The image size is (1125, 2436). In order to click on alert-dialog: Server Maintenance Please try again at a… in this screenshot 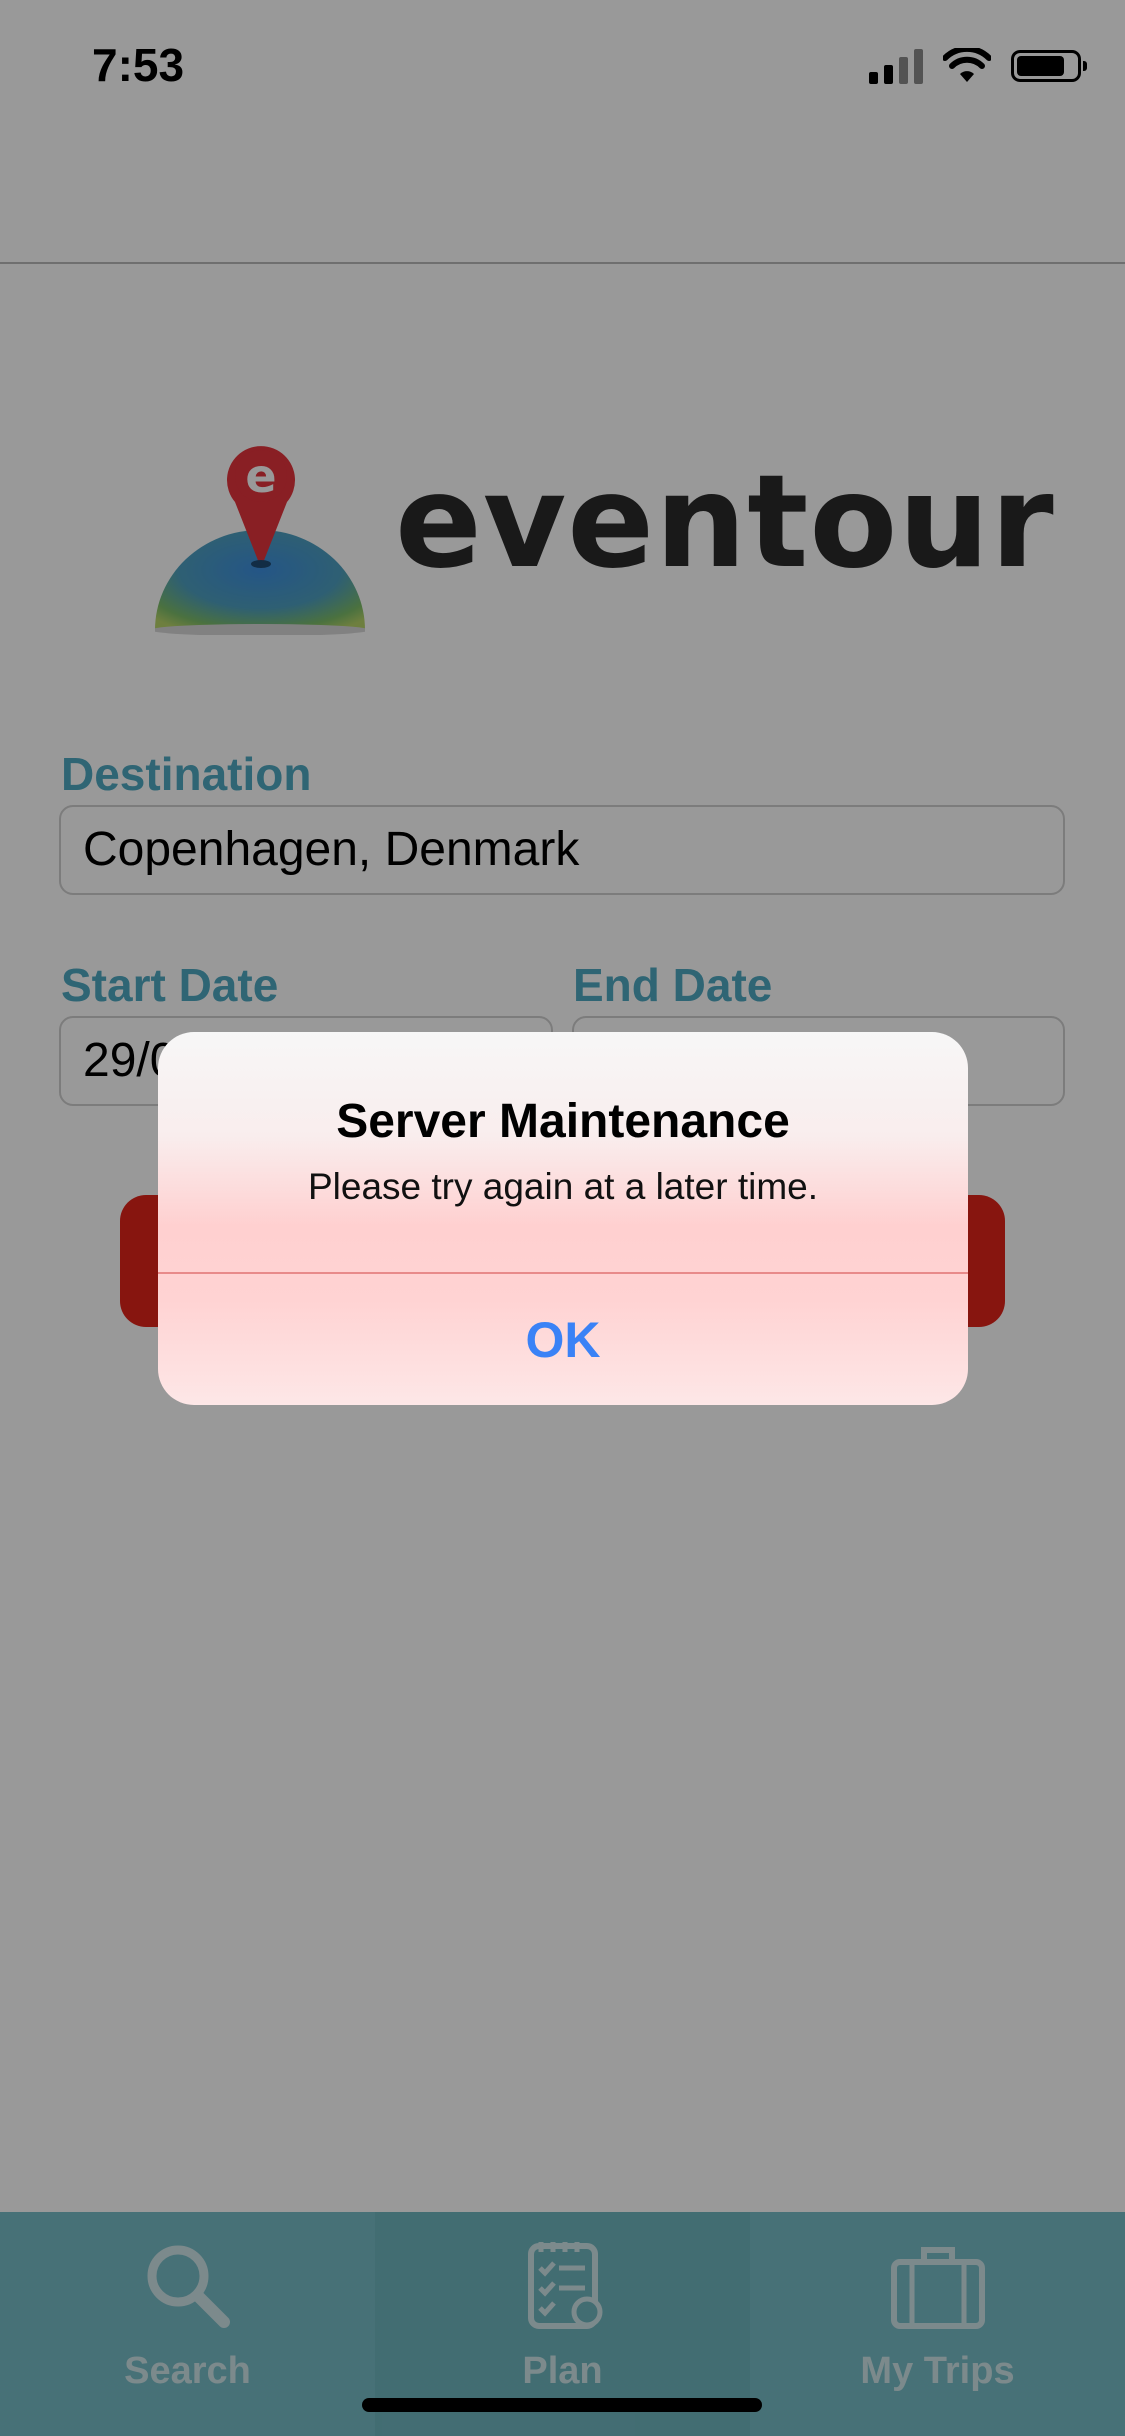, I will do `click(563, 1218)`.